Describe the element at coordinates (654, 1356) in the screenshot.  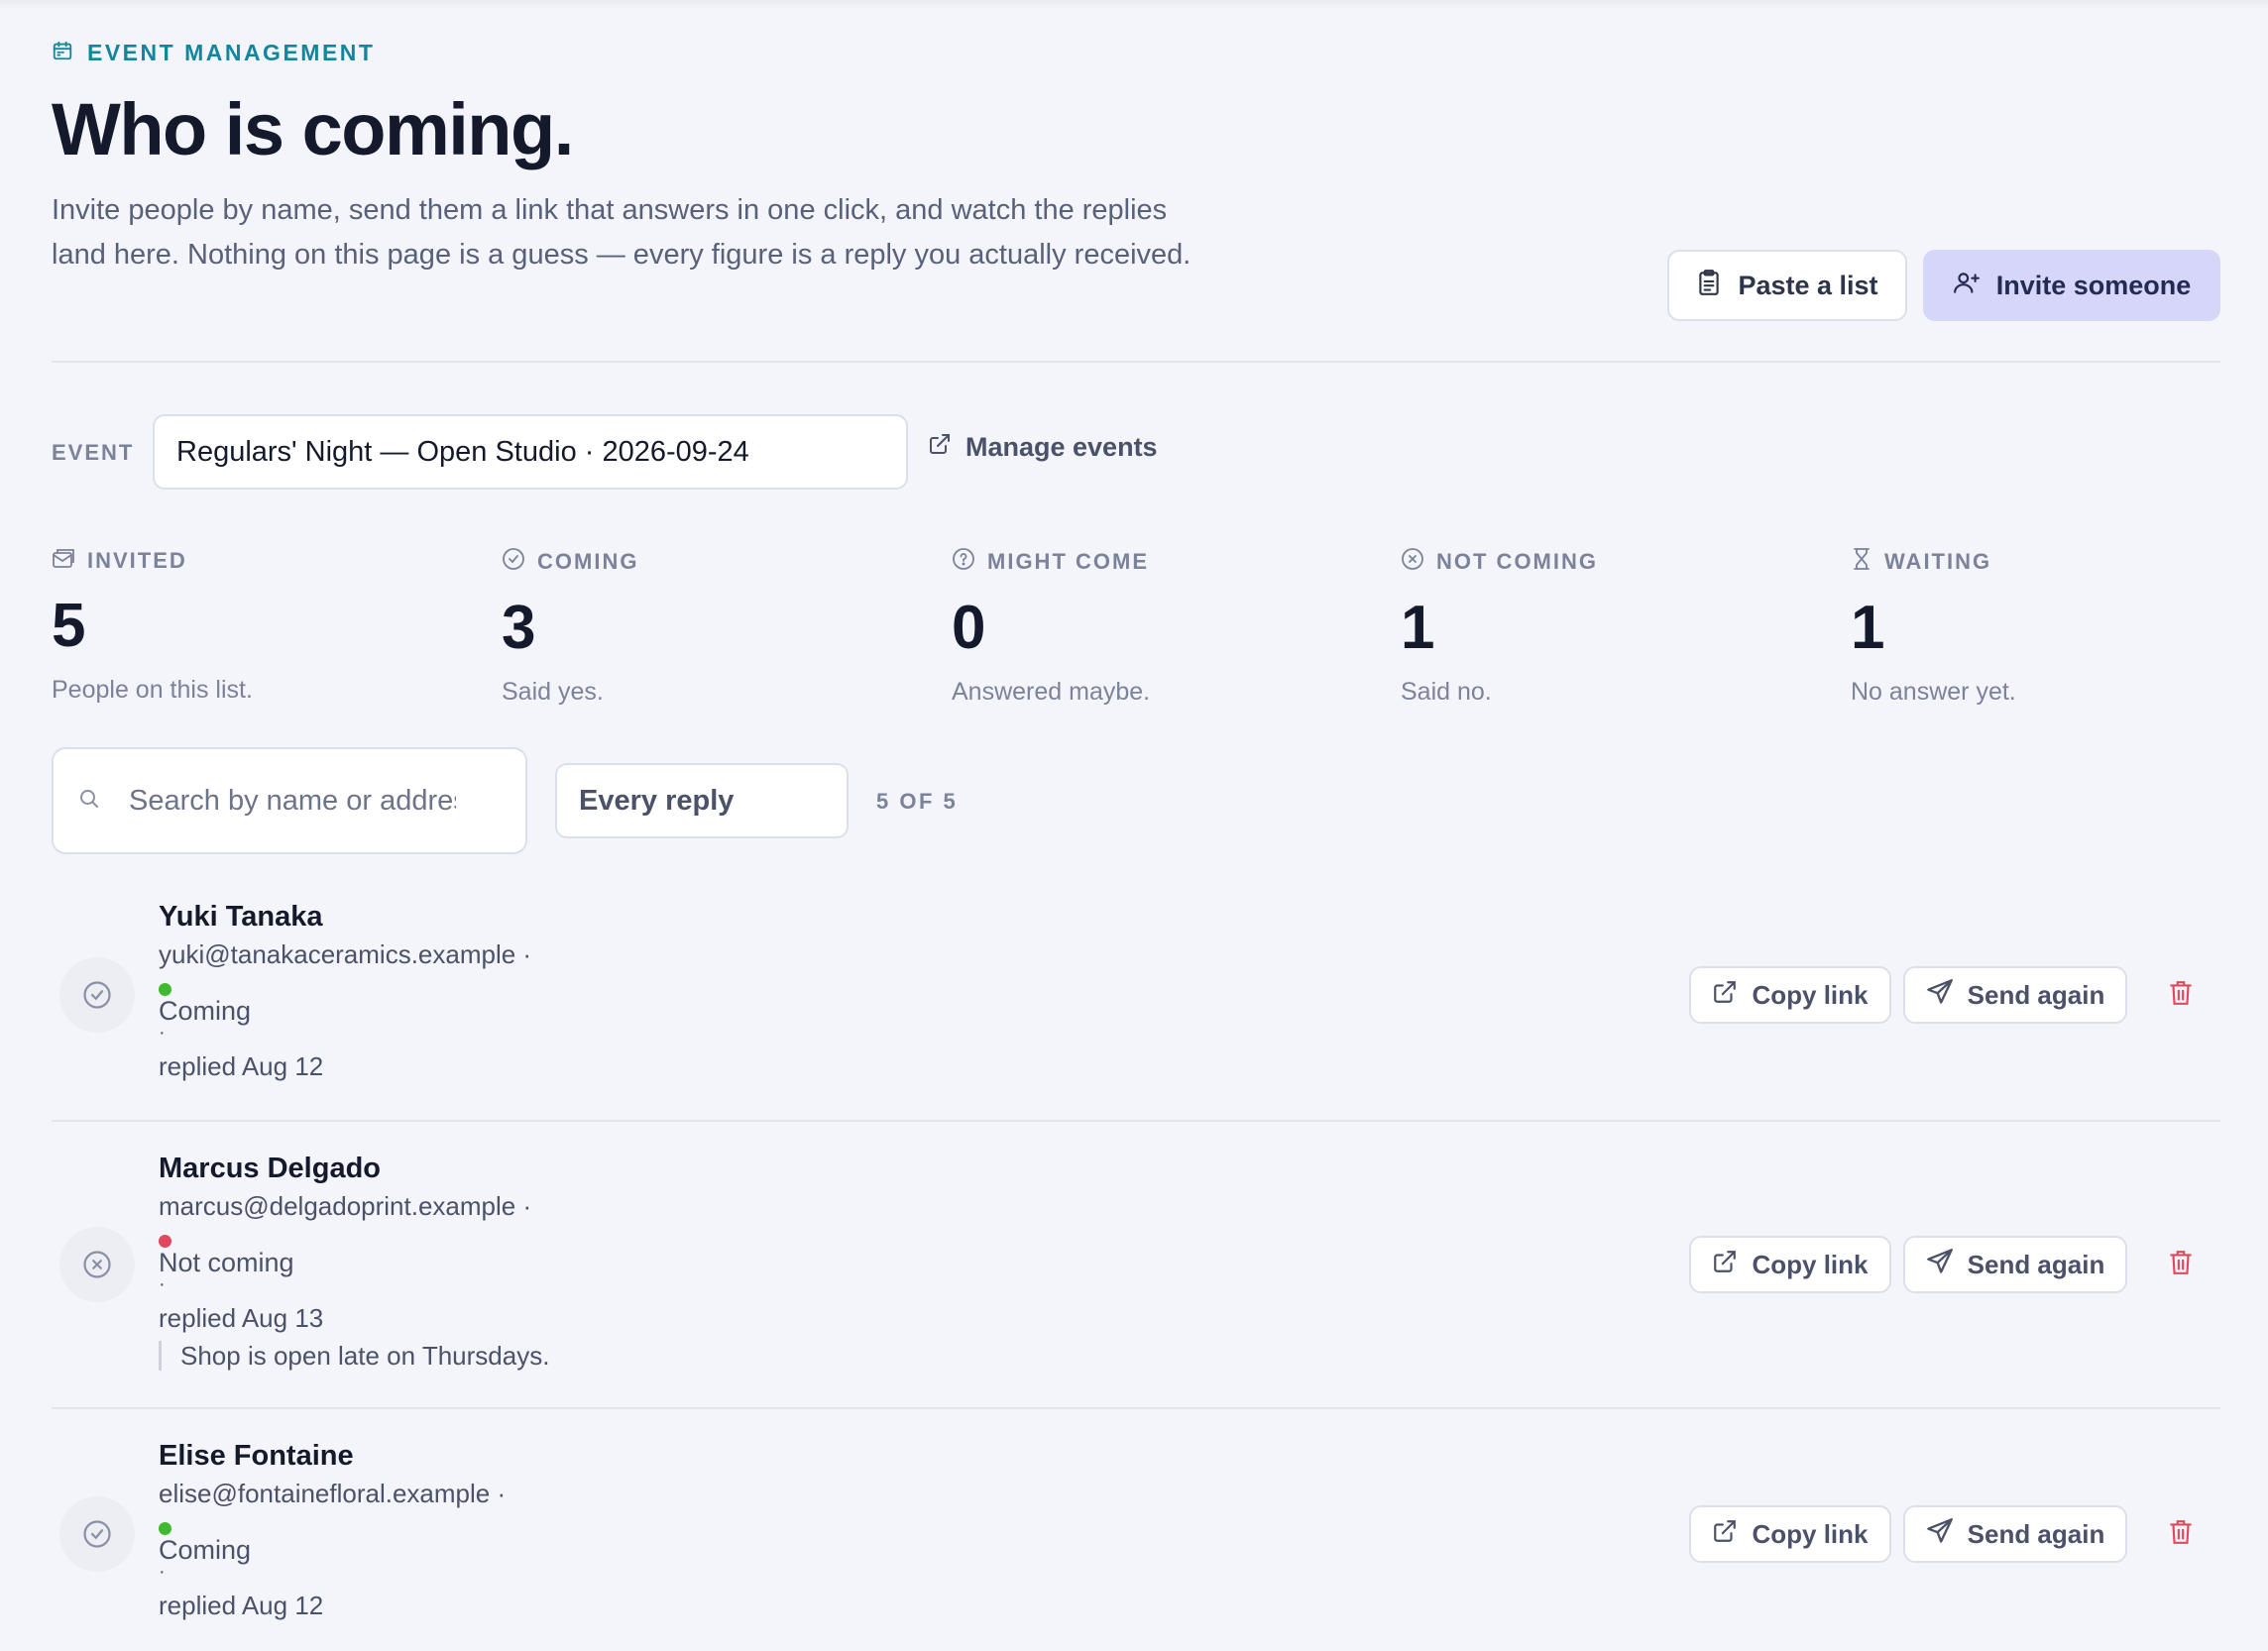
I see `guest-note: Shop is open late on Thursdays.` at that location.